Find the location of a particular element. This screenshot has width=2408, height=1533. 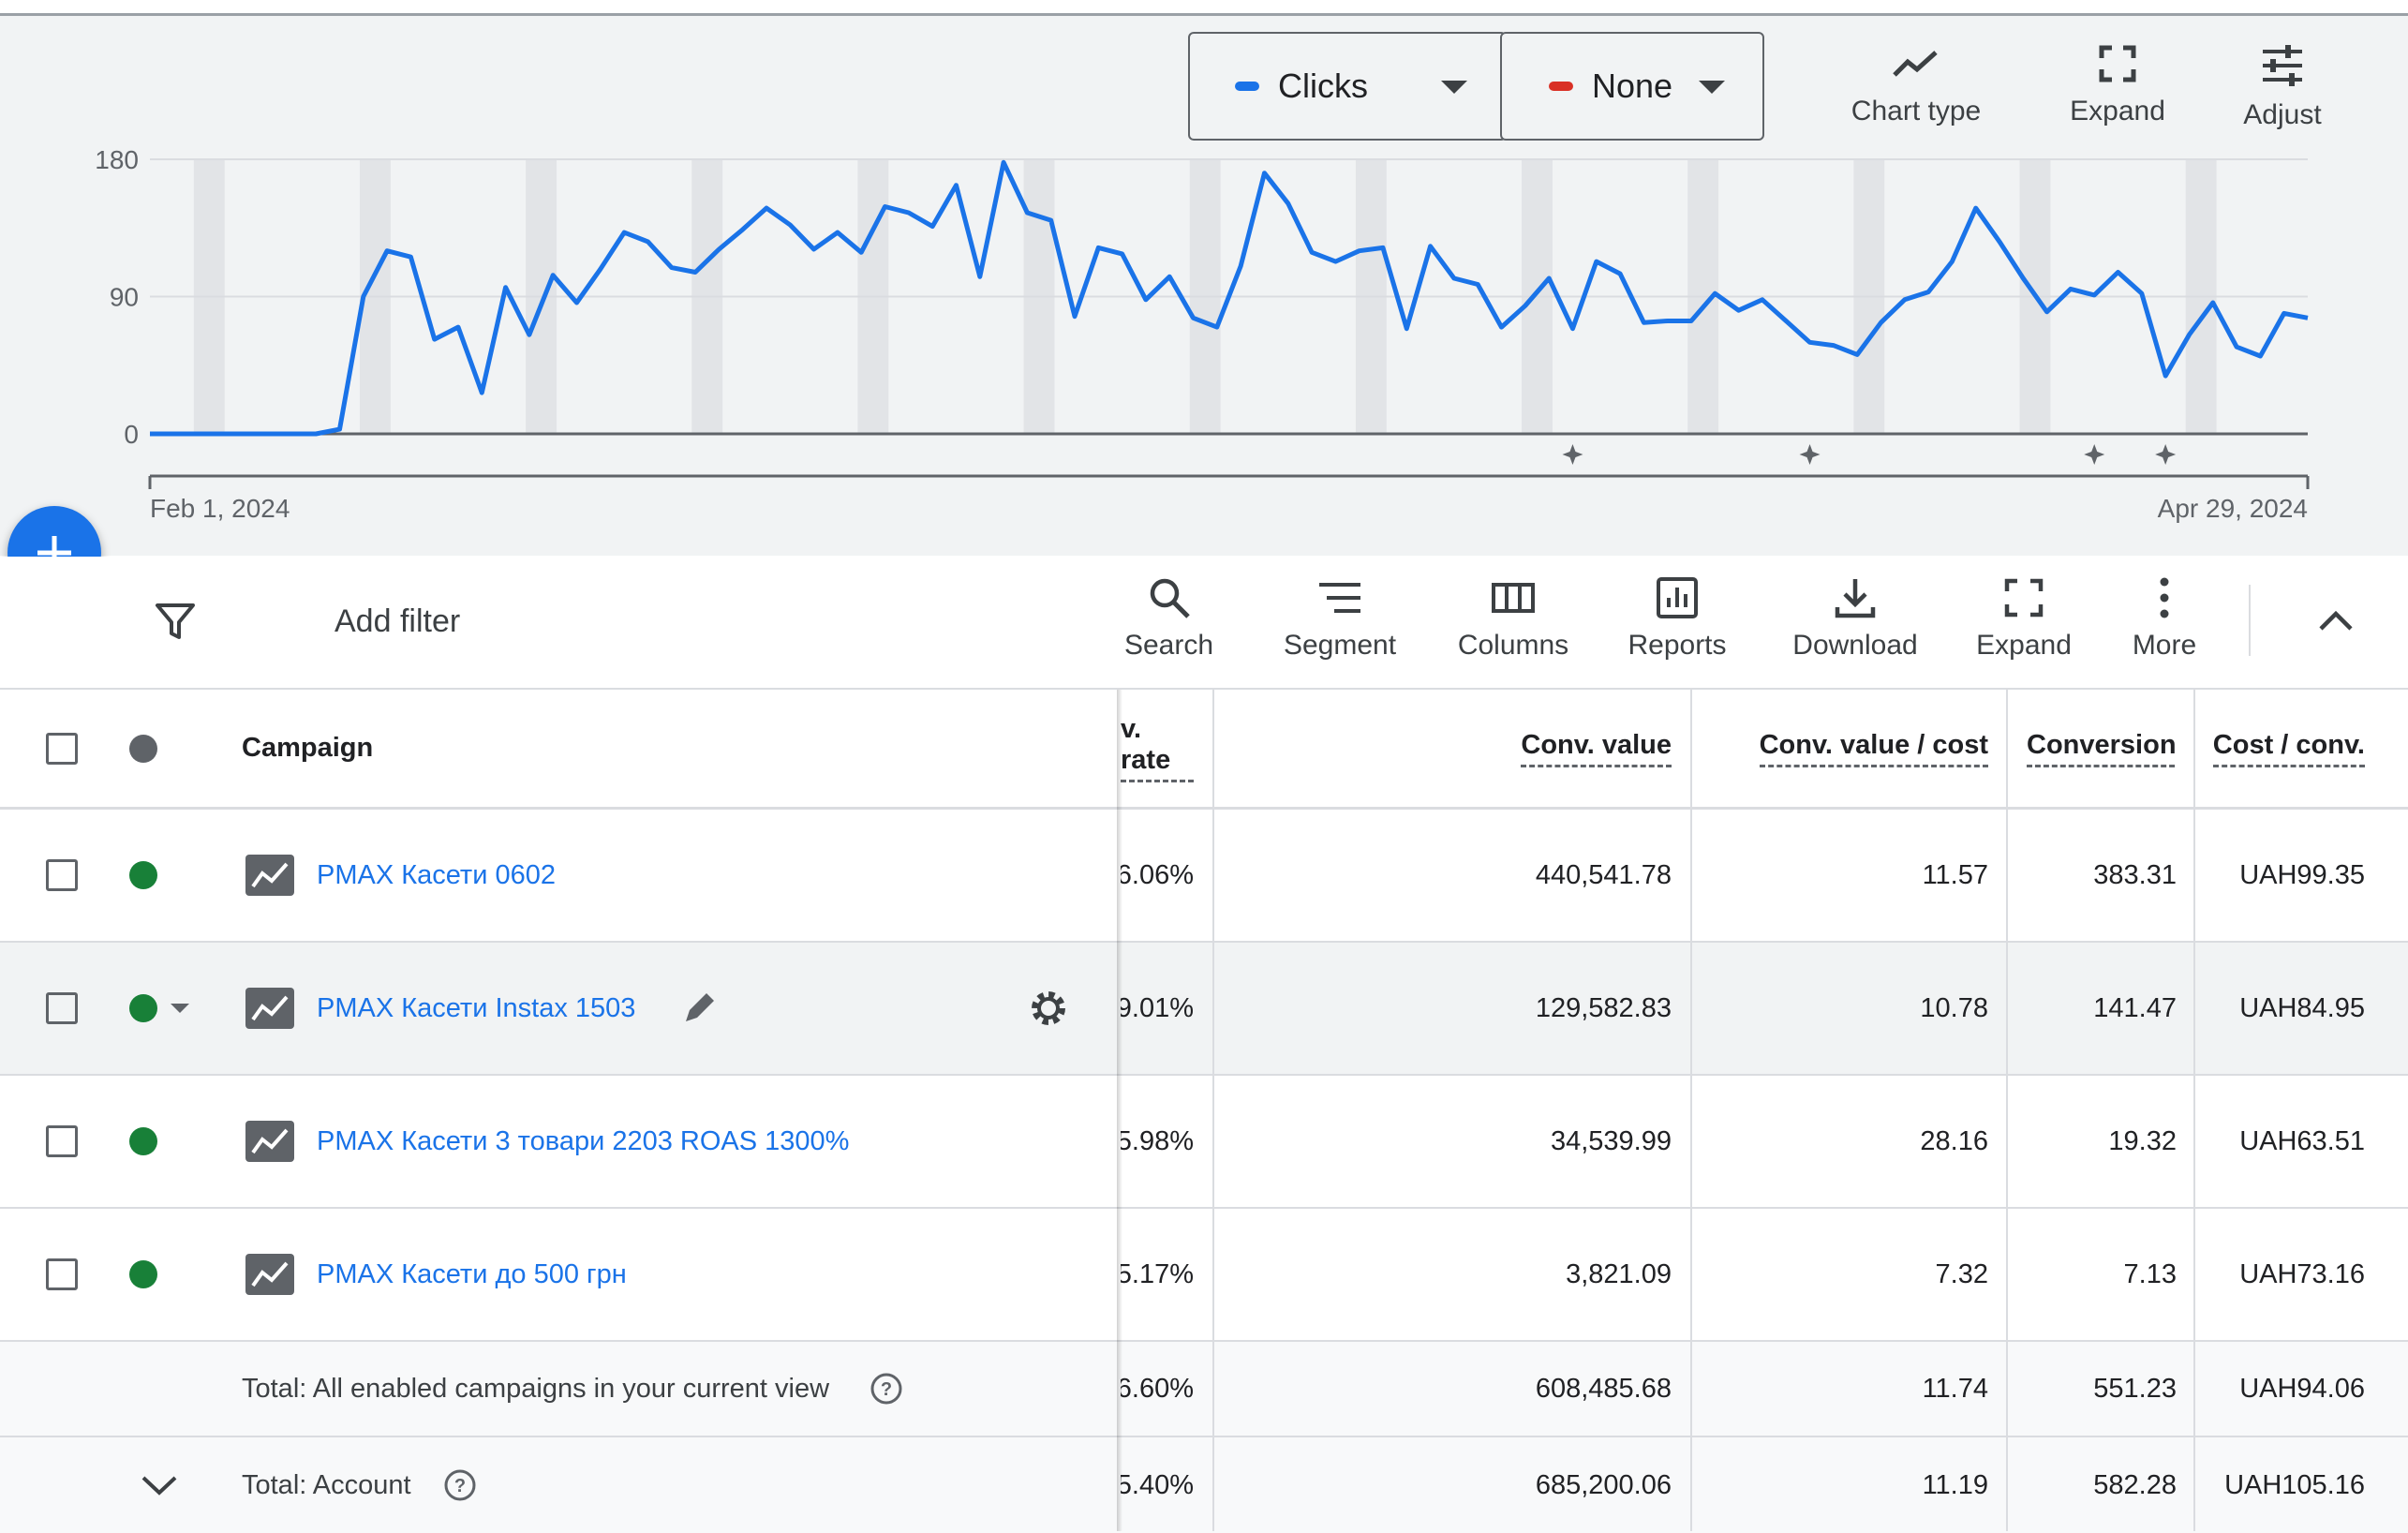

total-cost-conv: UAH105.16 is located at coordinates (2294, 1484).